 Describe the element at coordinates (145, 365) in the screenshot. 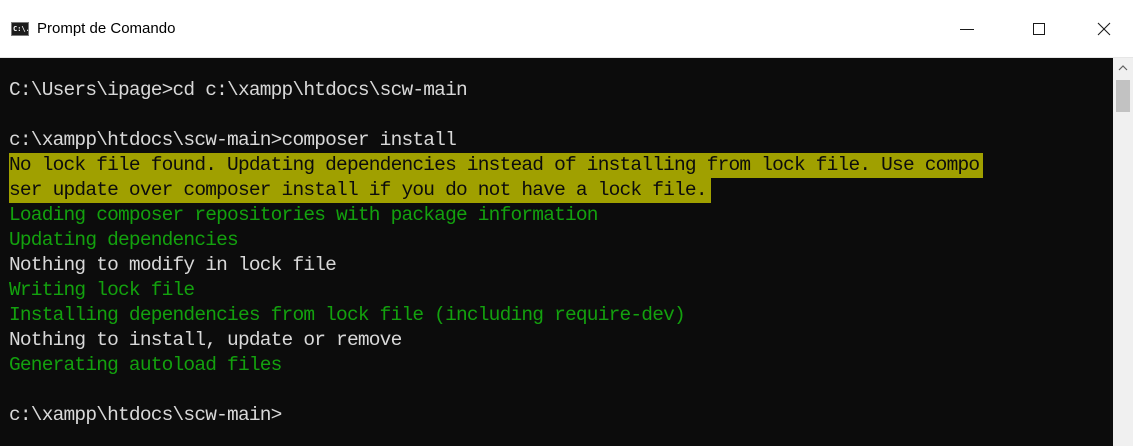

I see `console-line: Generating autoload files` at that location.